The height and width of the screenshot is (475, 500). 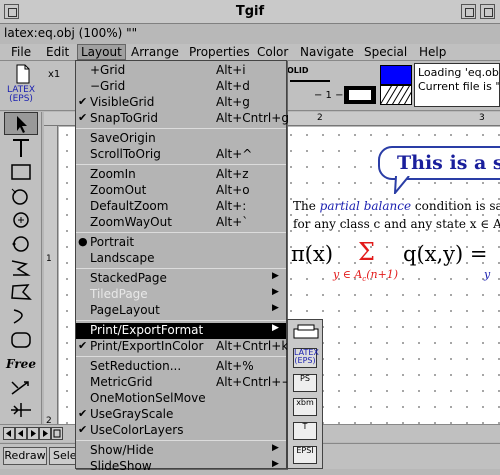 What do you see at coordinates (21, 195) in the screenshot?
I see `oval-tool` at bounding box center [21, 195].